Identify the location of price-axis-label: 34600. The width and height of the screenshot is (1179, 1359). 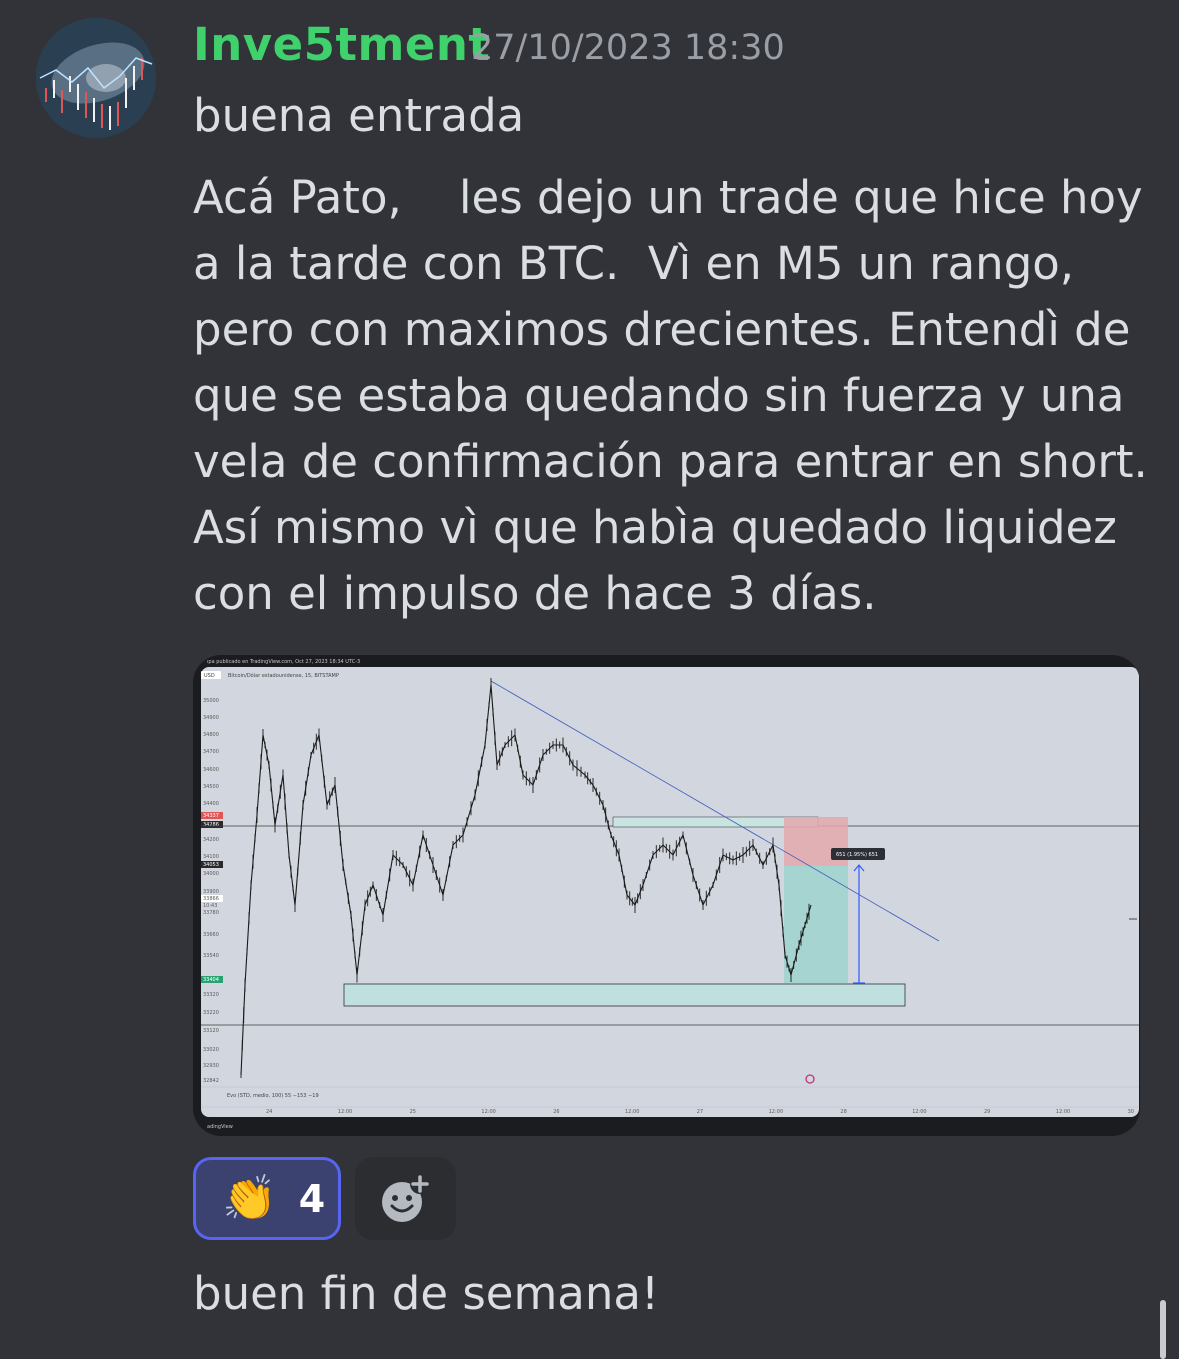
(211, 770).